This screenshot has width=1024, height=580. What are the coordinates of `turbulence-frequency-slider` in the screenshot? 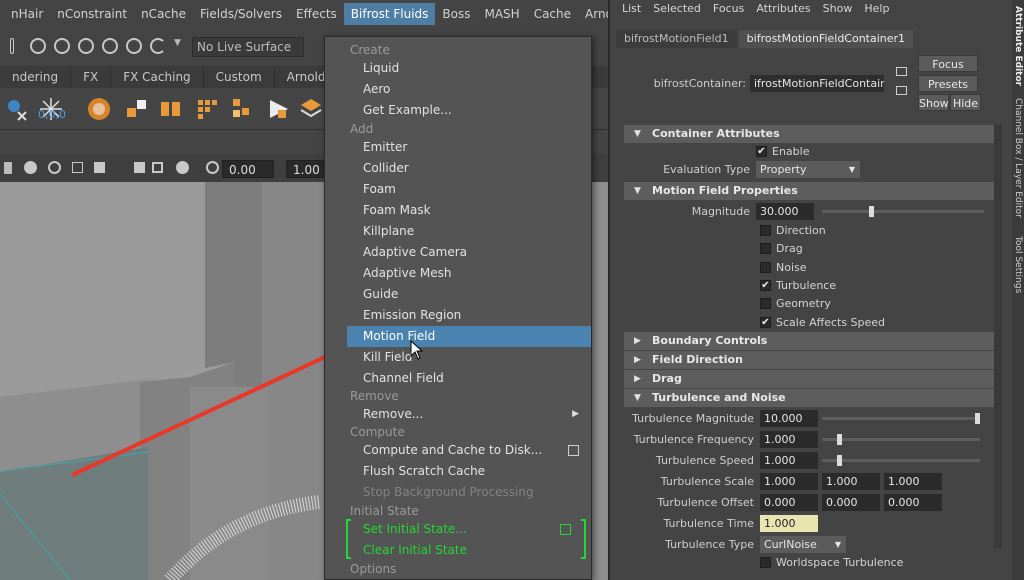 It's located at (901, 439).